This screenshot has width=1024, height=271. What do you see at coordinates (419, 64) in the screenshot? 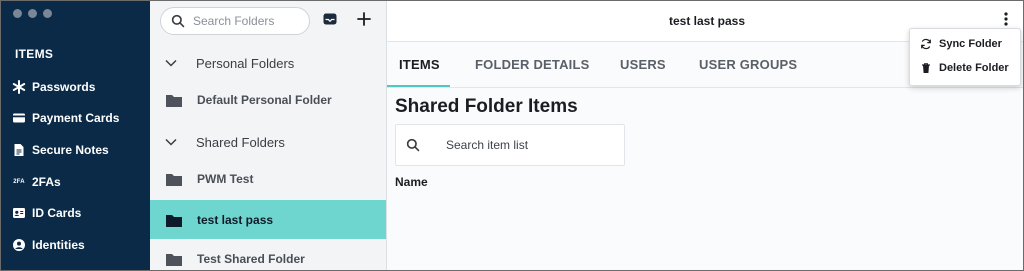
I see `tab-items: ITEMS` at bounding box center [419, 64].